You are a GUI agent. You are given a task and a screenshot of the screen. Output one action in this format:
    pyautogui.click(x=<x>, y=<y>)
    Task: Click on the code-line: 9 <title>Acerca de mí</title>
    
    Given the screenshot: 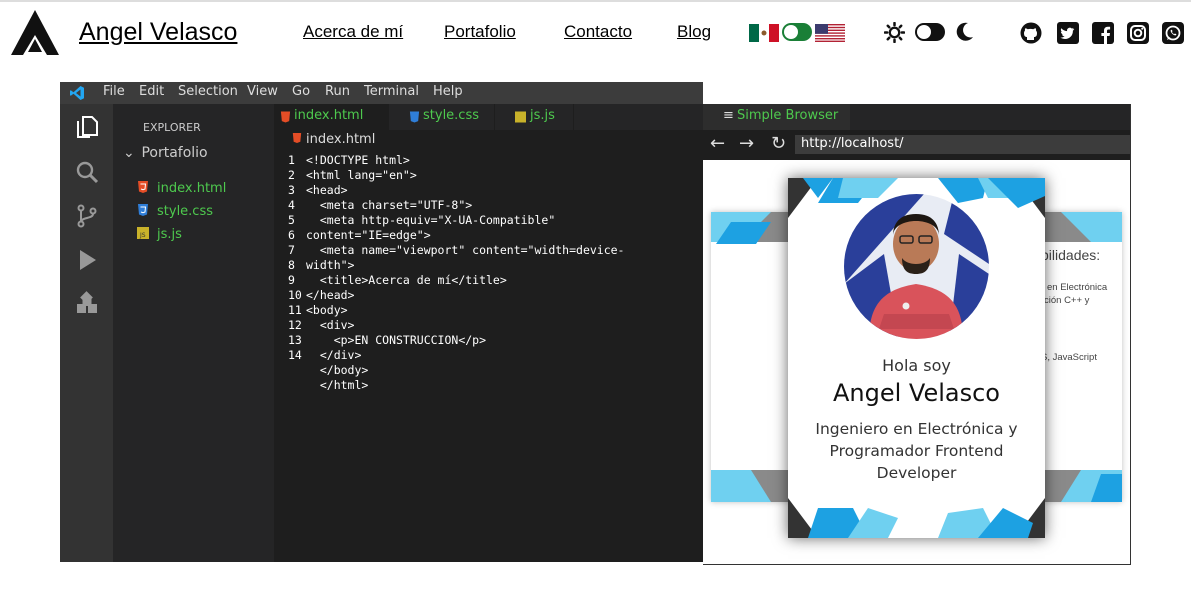 What is the action you would take?
    pyautogui.click(x=488, y=280)
    